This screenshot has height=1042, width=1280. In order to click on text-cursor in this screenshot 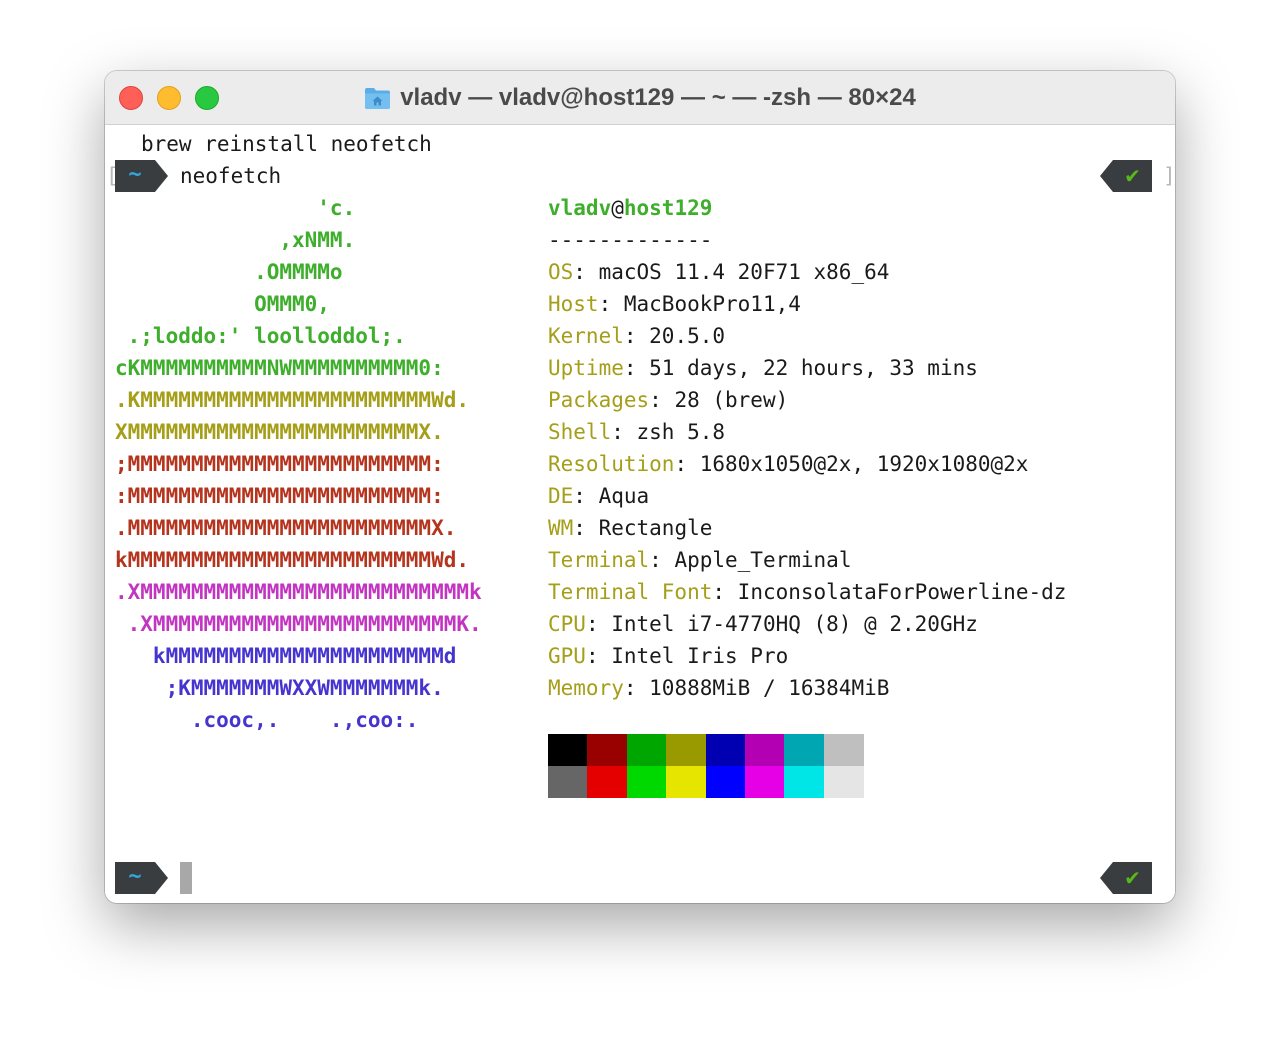, I will do `click(186, 878)`.